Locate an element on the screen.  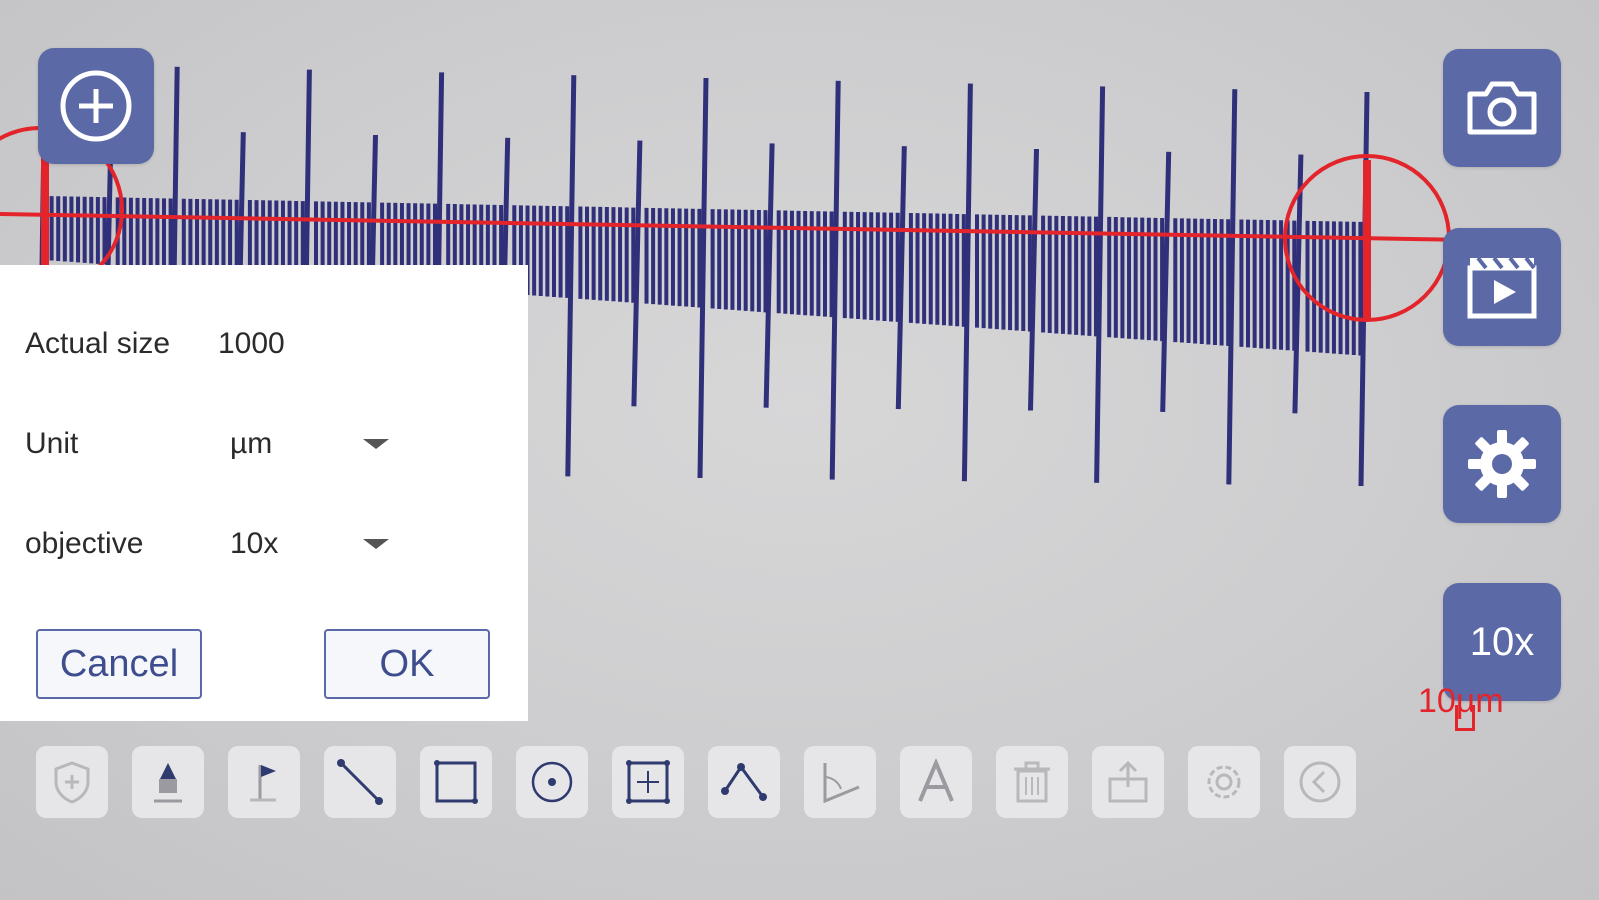
tool-line is located at coordinates (360, 782).